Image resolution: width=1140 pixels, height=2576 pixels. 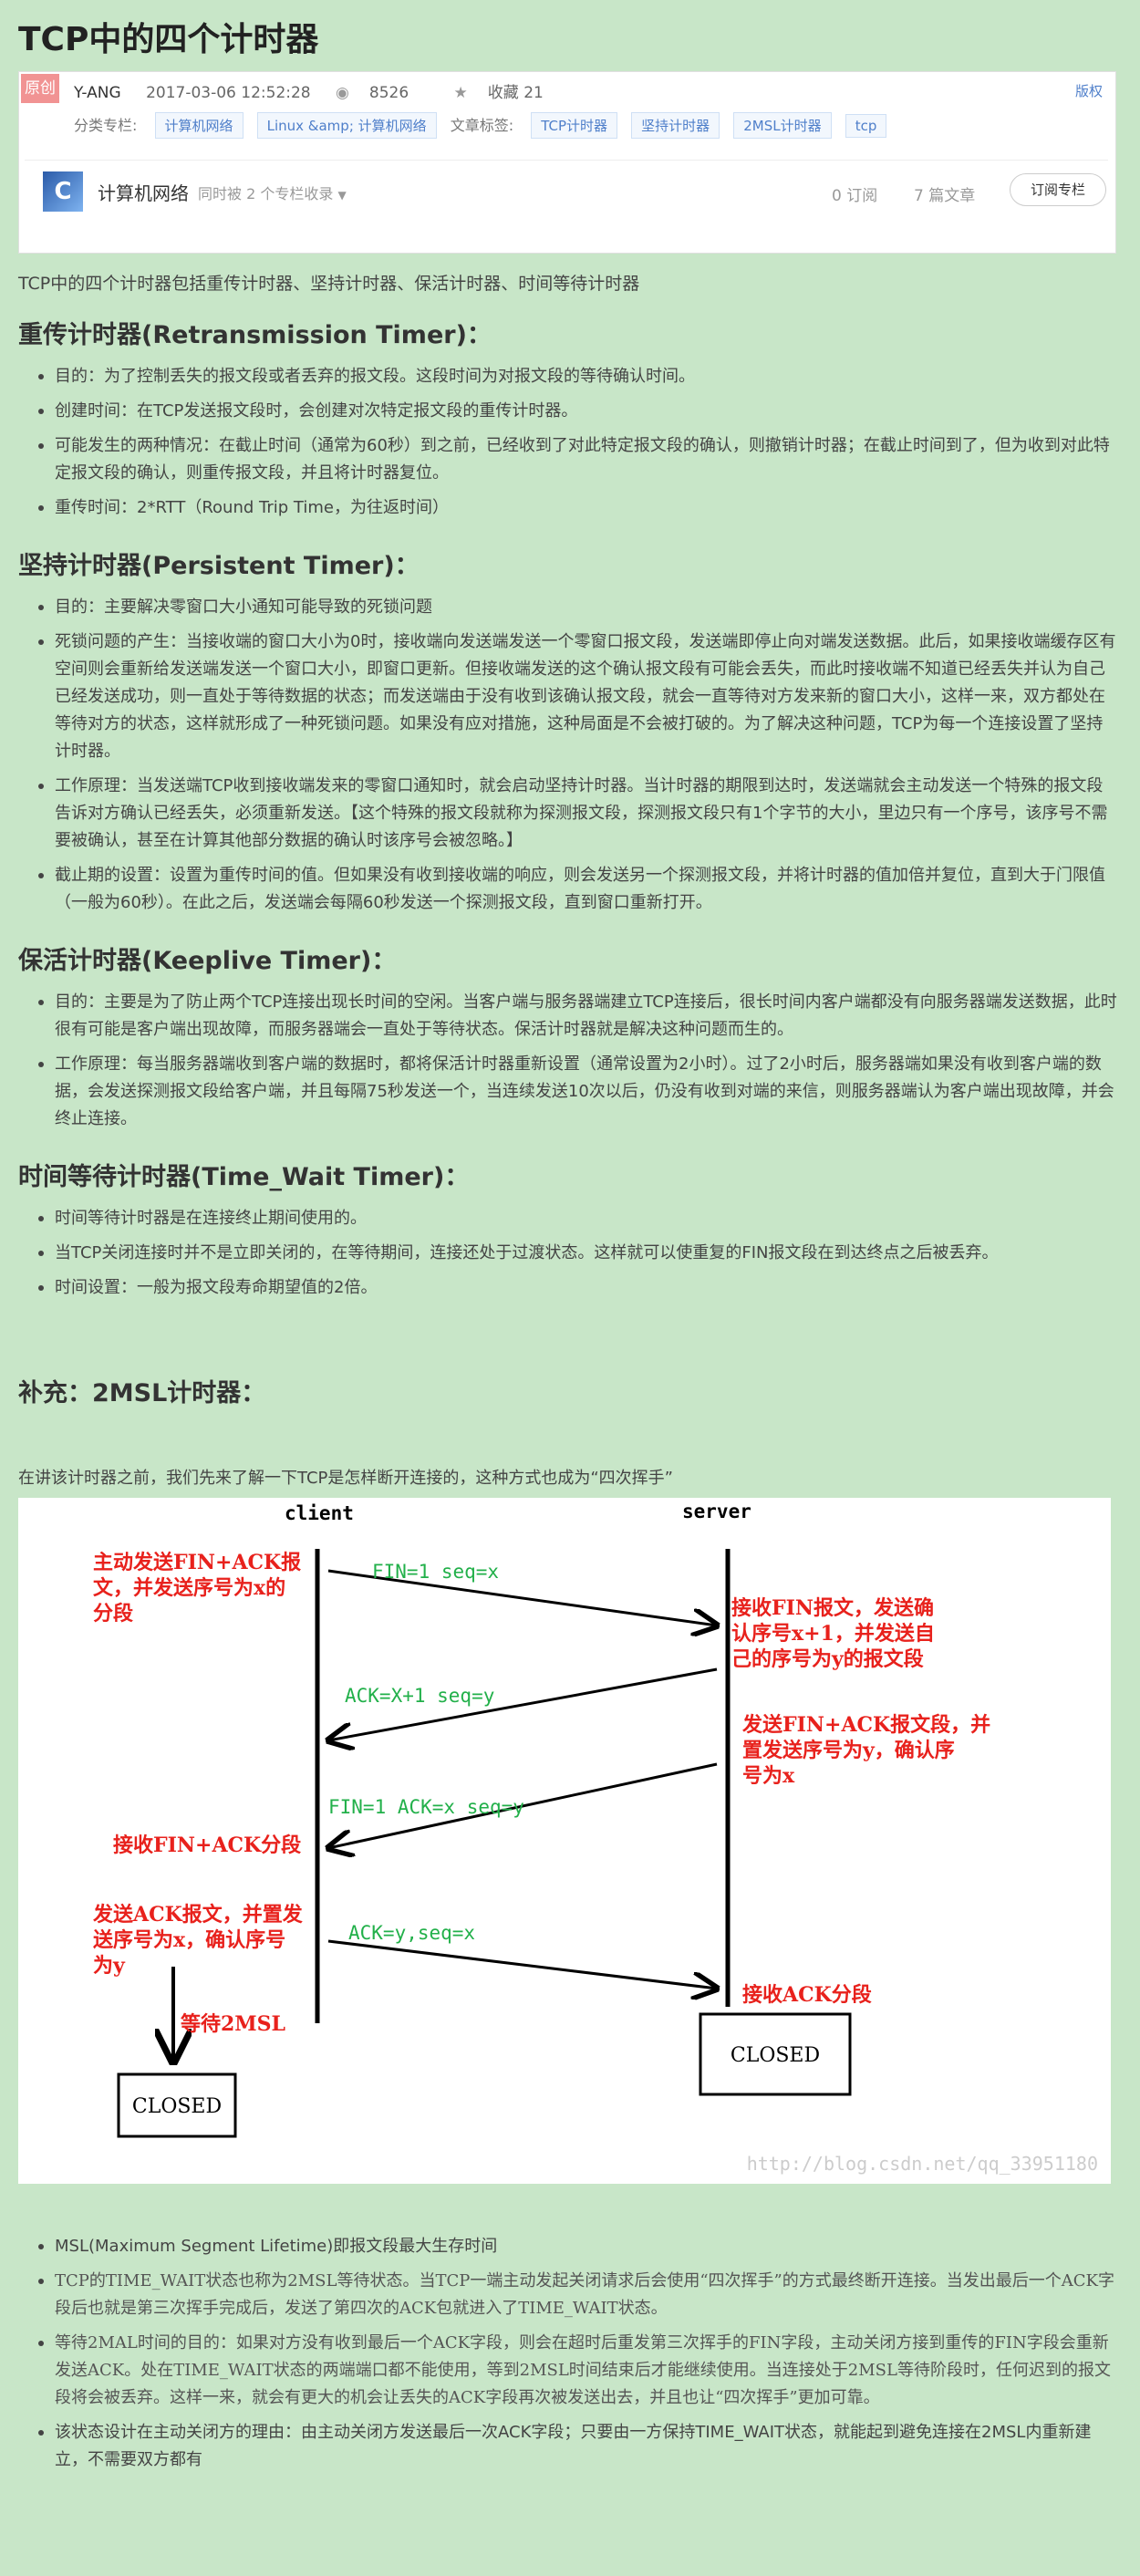 I want to click on favorite-button: ★ 收藏 21, so click(x=509, y=93).